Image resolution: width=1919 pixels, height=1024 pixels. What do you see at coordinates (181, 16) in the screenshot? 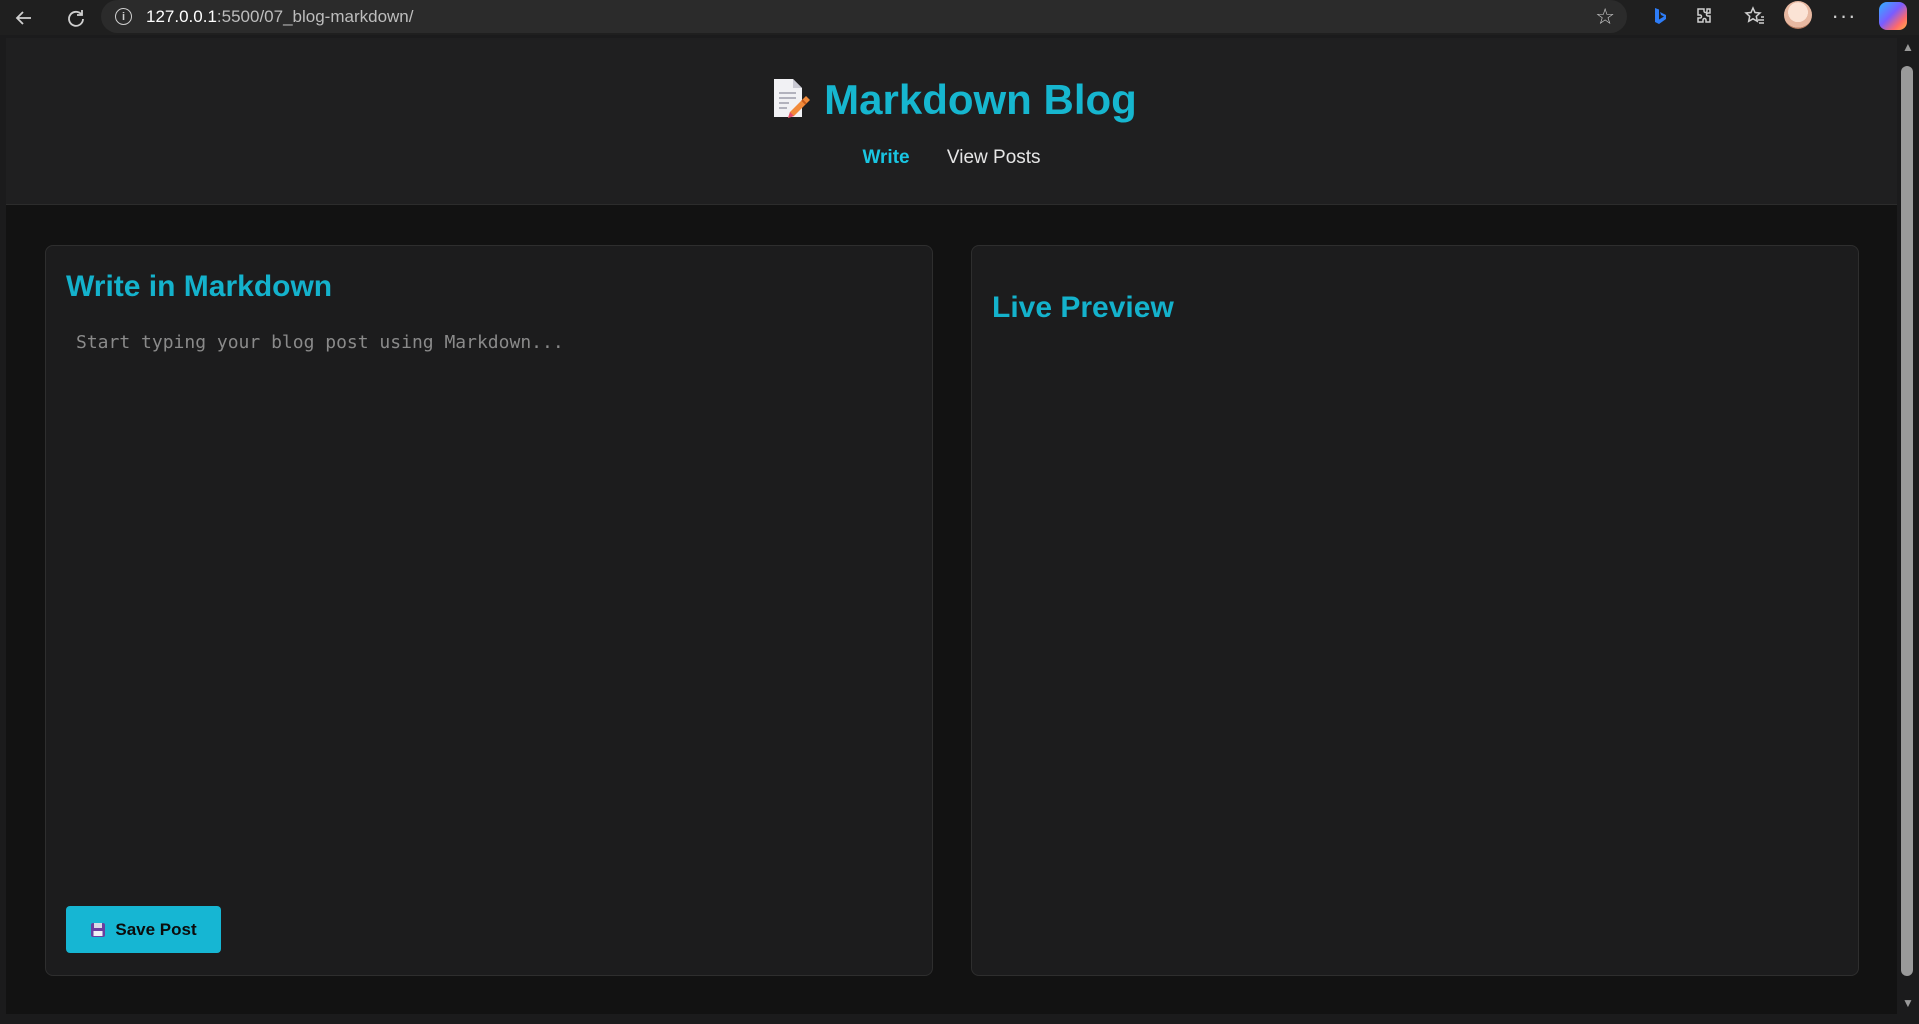
I see `url-host: 127.0.0.1` at bounding box center [181, 16].